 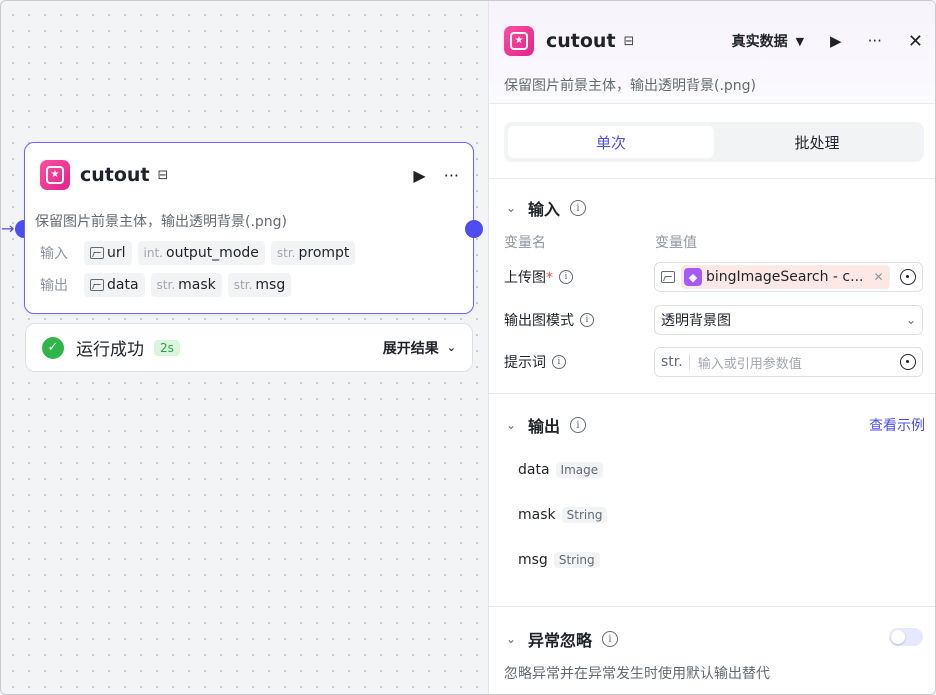 I want to click on expand-results-button: 展开结果 ⌄, so click(x=419, y=348).